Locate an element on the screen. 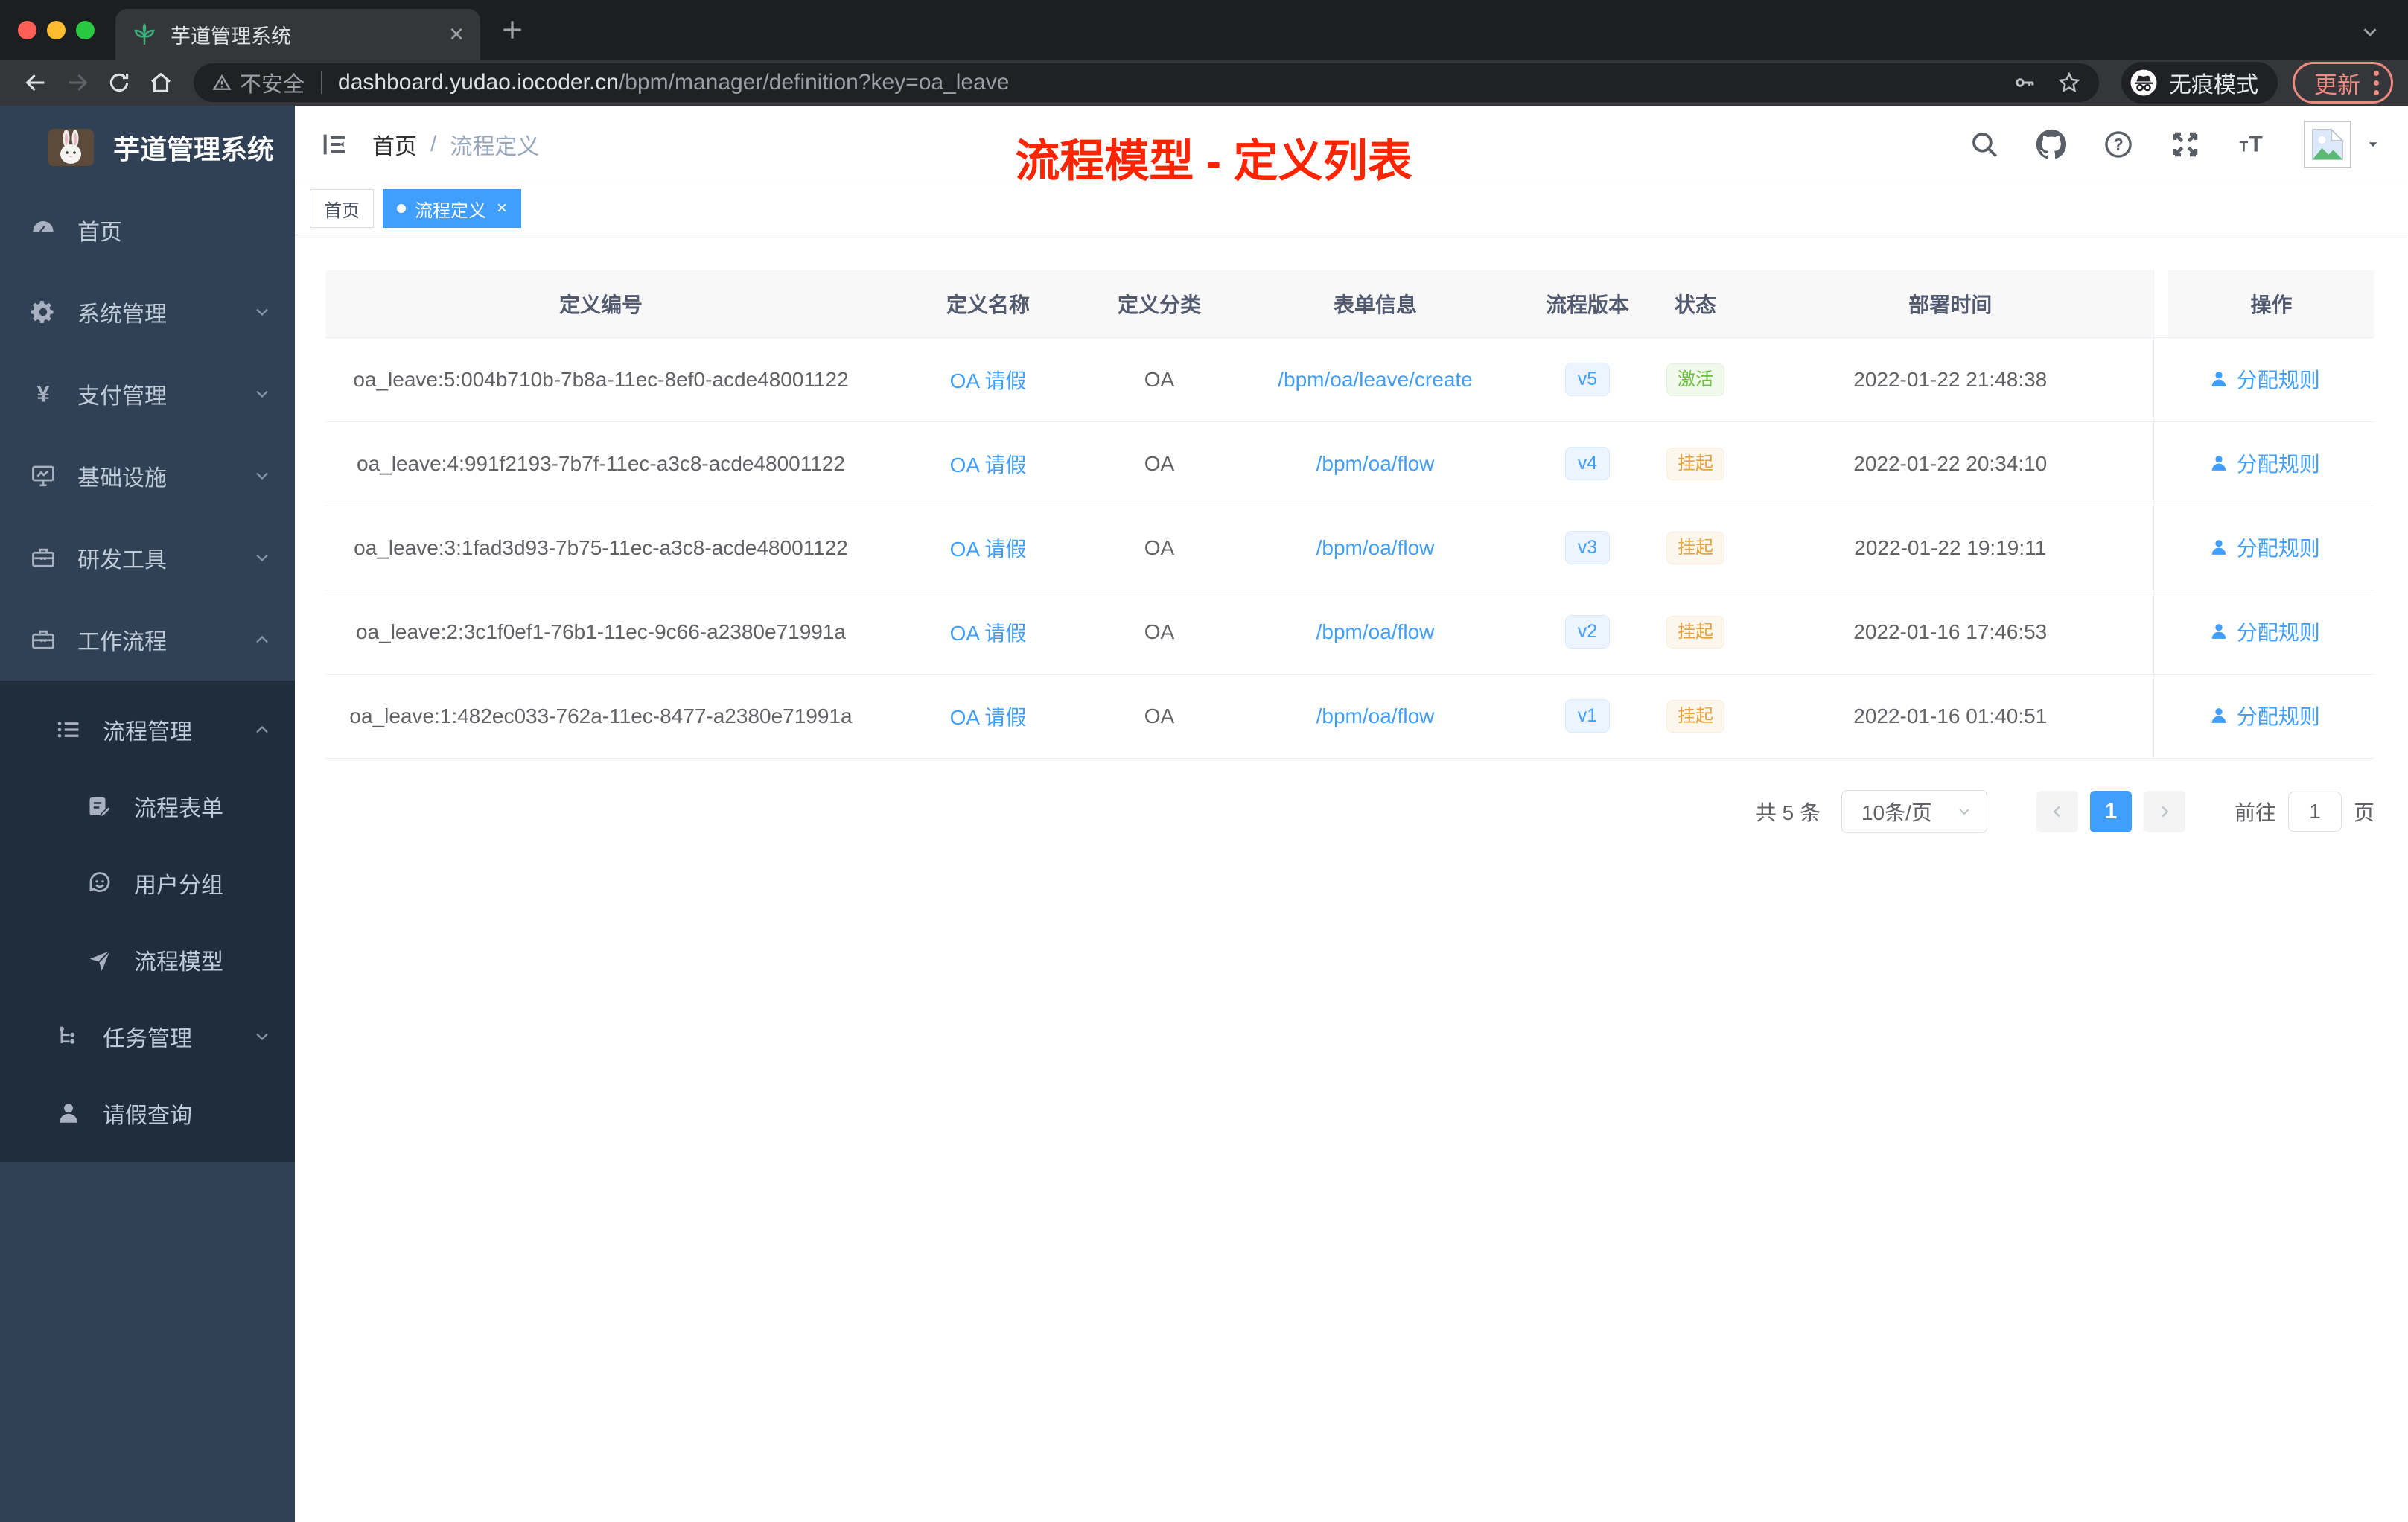 Image resolution: width=2408 pixels, height=1522 pixels. view-tag: 首页 is located at coordinates (342, 208).